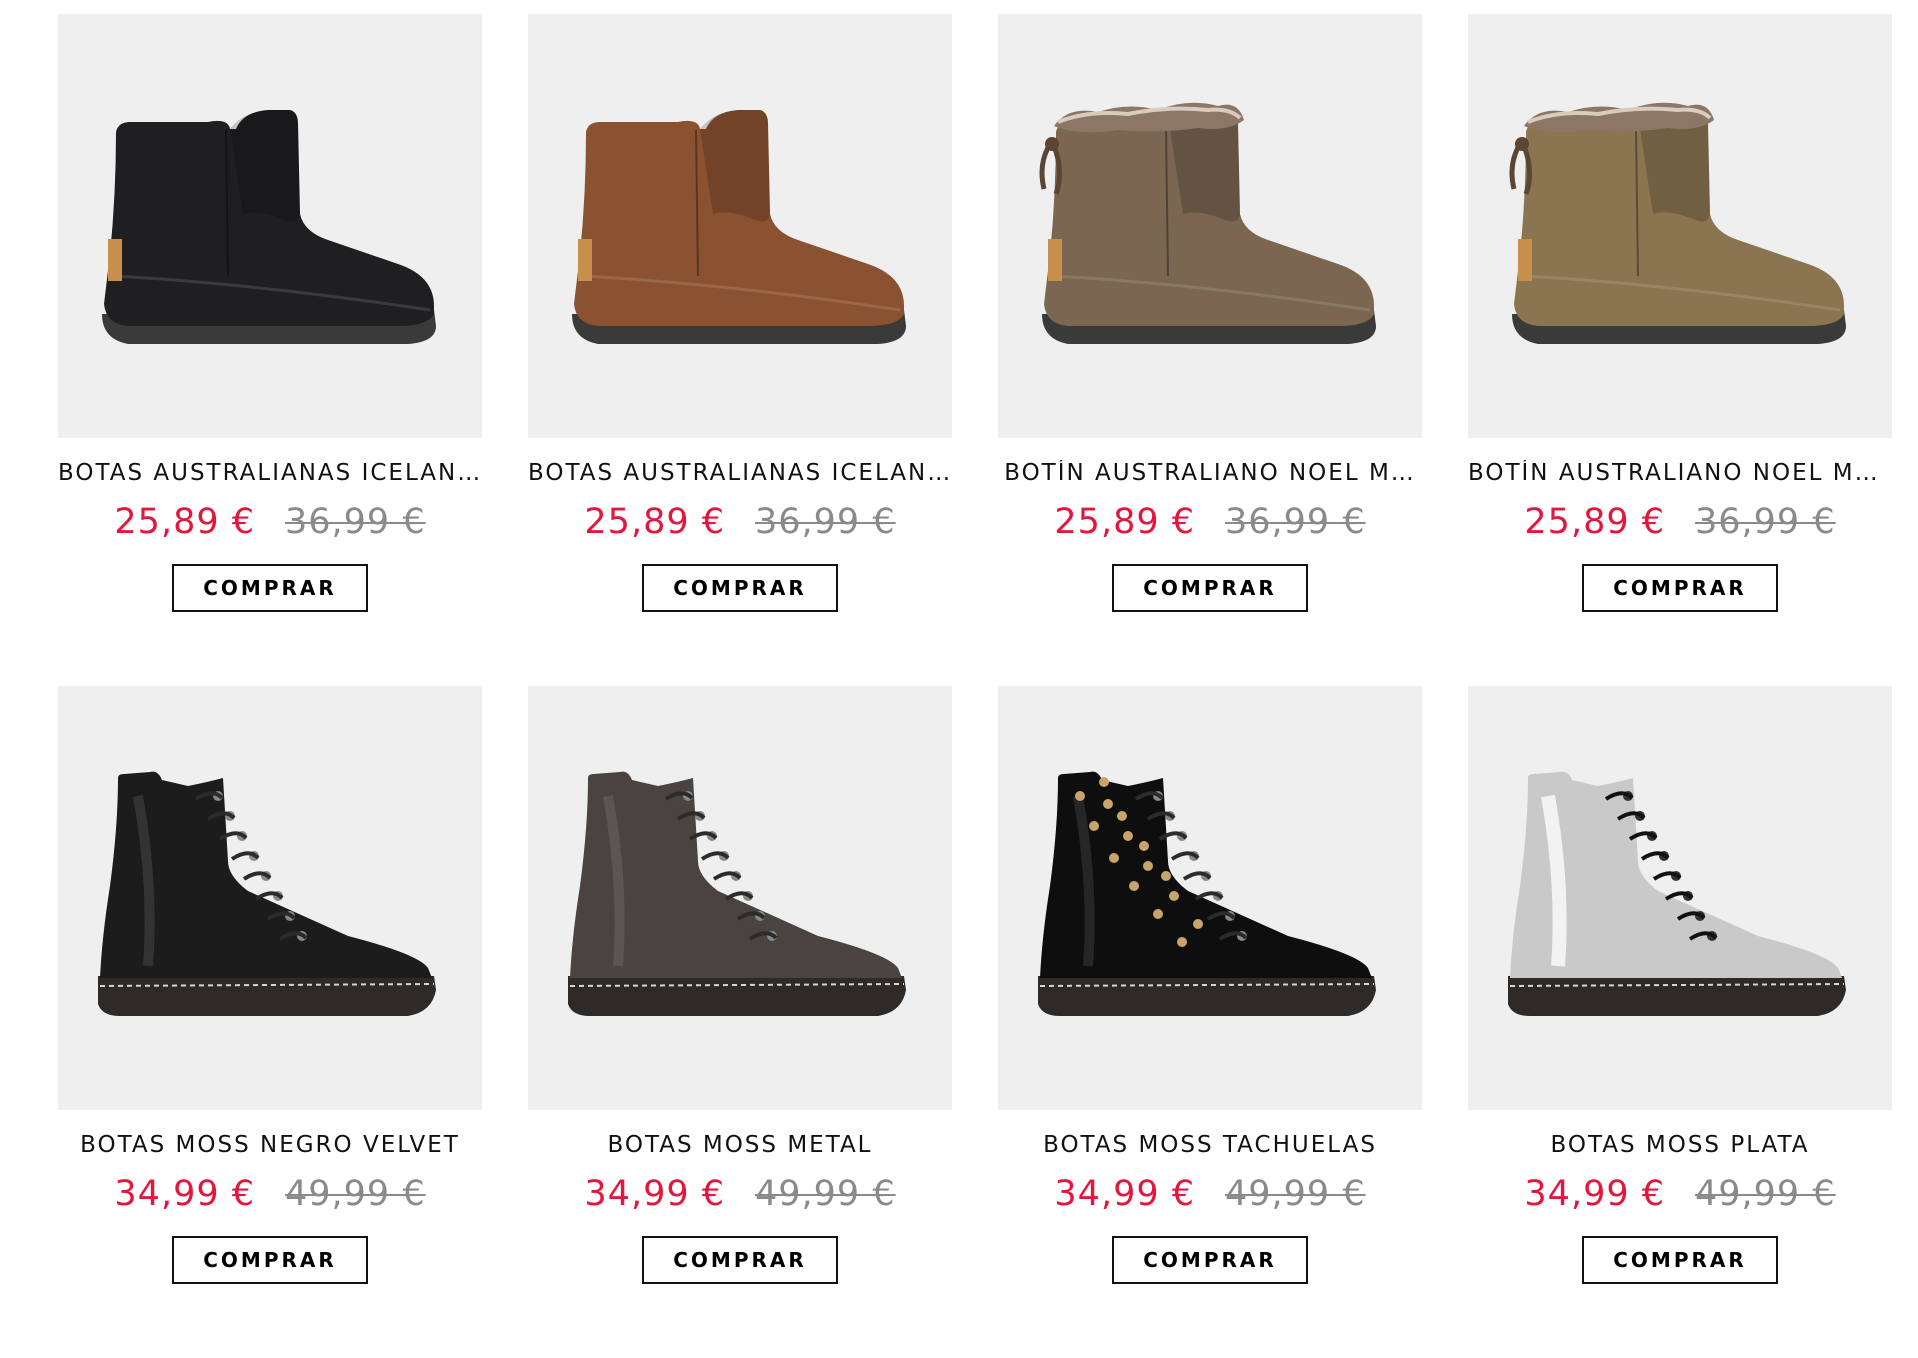 This screenshot has height=1358, width=1918. I want to click on product-card: BOTAS MOSS PLATA 34,99 € 49,99 € COMPRAR, so click(1680, 1022).